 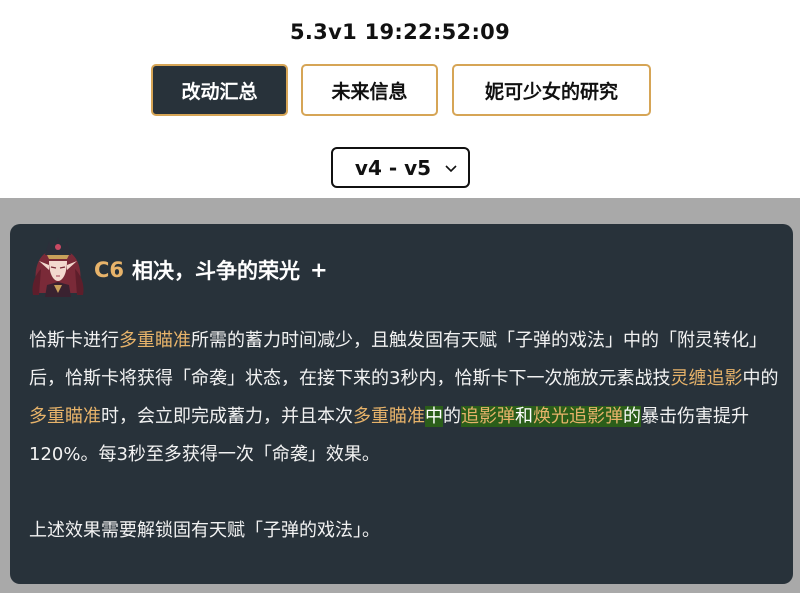 I want to click on card-header: C6 相决，斗争的荣光 +, so click(x=211, y=270).